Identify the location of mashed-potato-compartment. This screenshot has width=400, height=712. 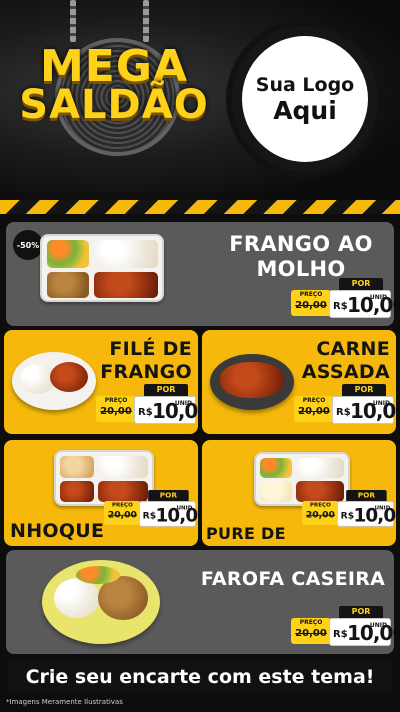
(276, 491).